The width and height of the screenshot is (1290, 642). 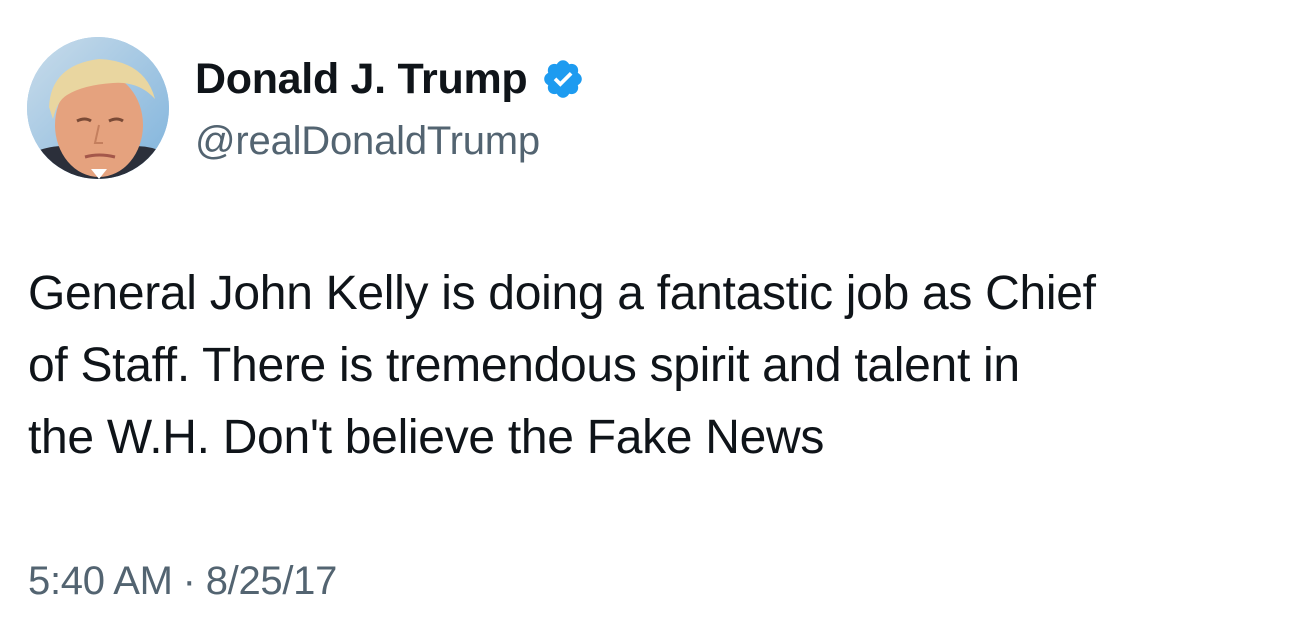 I want to click on tweet-time: 5:40 AM, so click(x=100, y=581).